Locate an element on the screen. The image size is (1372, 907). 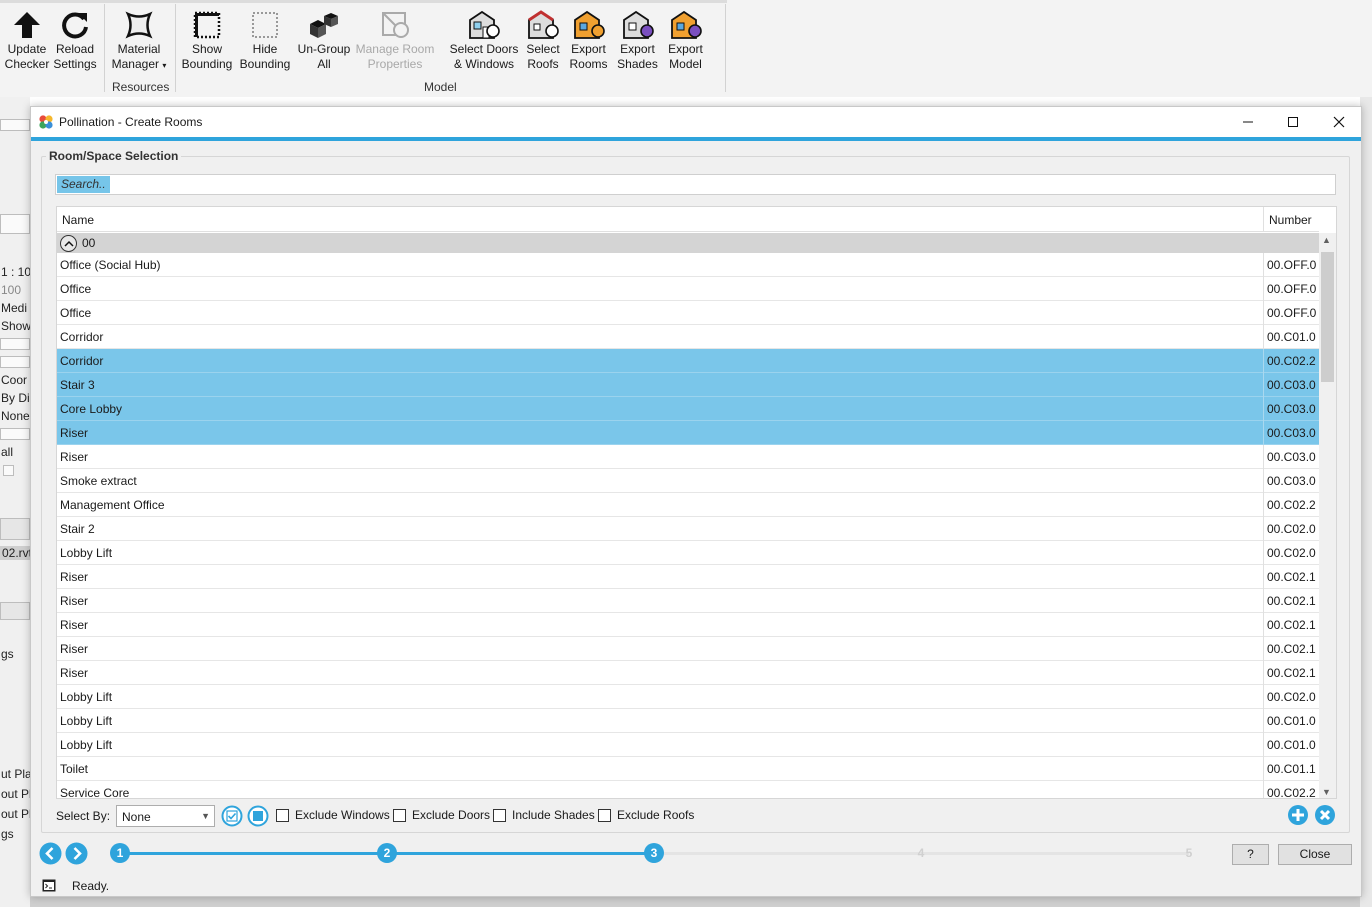
table-row: Service Core 00.C02.2 is located at coordinates (688, 789).